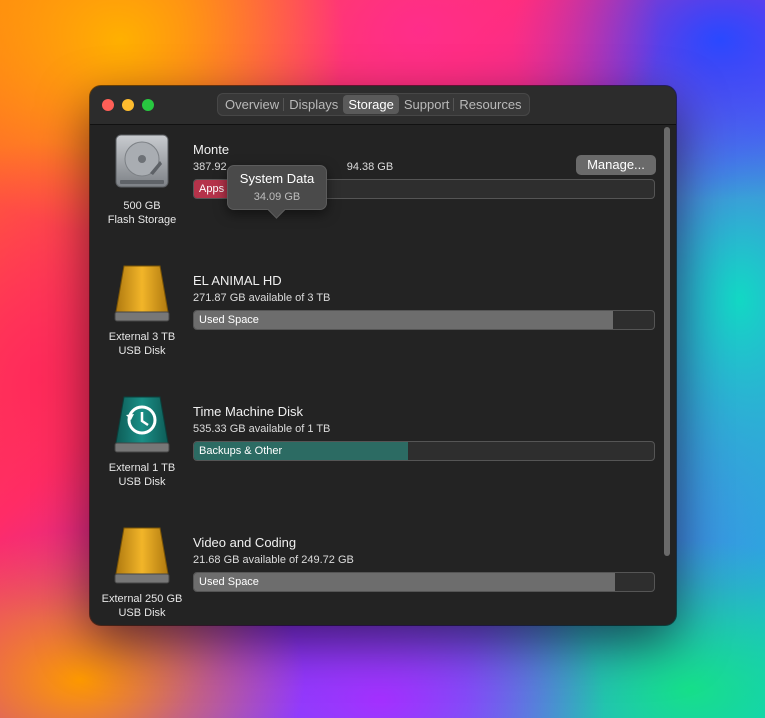 Image resolution: width=765 pixels, height=718 pixels. What do you see at coordinates (489, 104) in the screenshot?
I see `tab-resources: Resources` at bounding box center [489, 104].